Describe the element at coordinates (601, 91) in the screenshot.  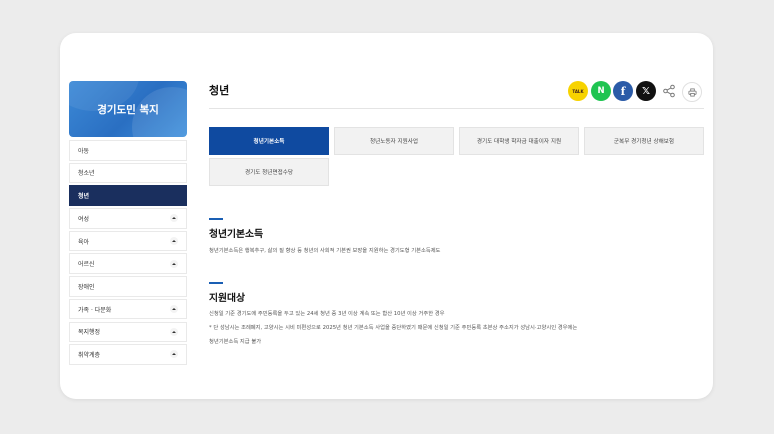
I see `naver-share-icon: N` at that location.